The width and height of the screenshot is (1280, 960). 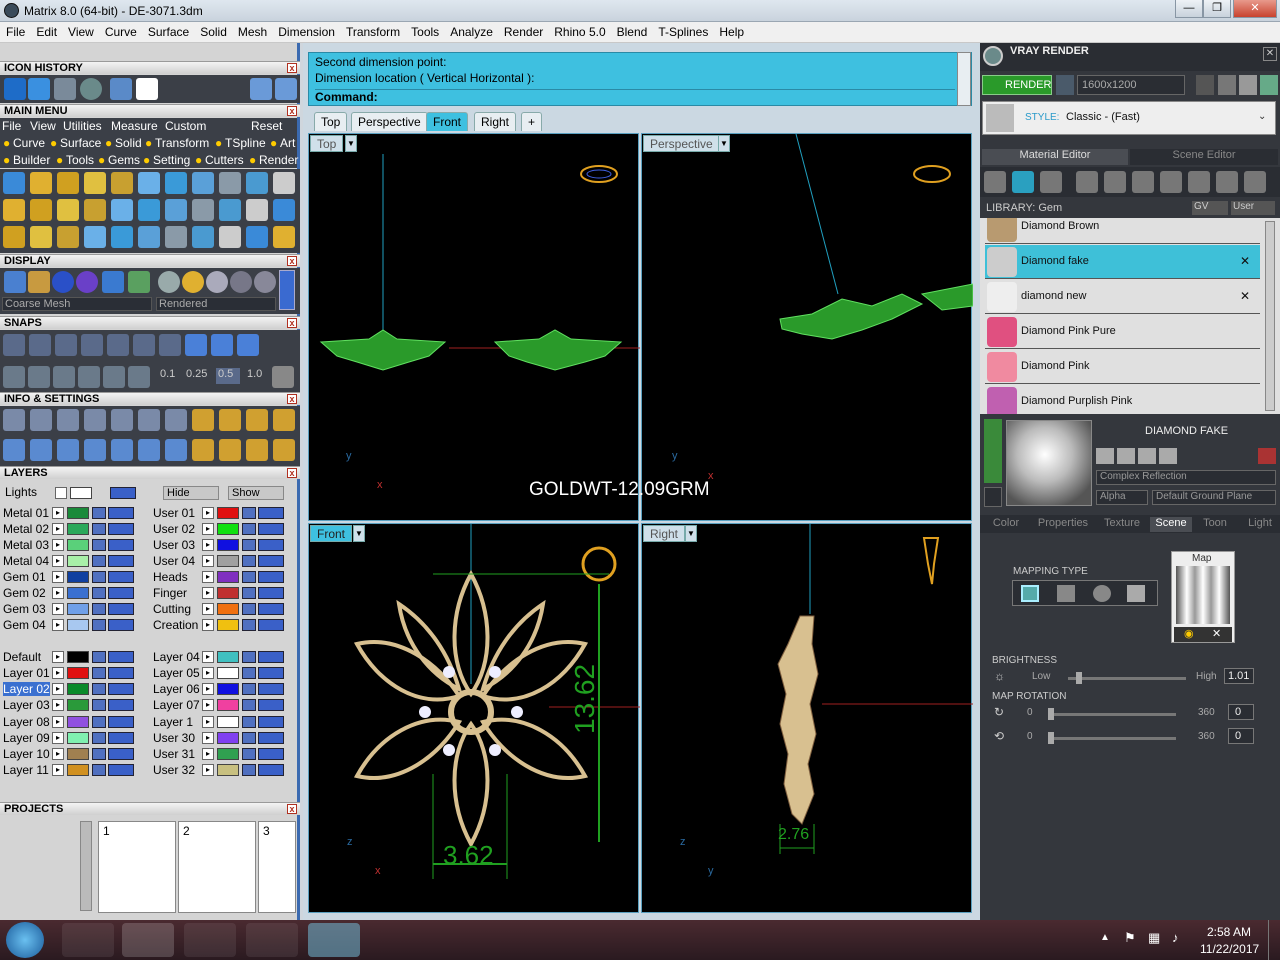 What do you see at coordinates (1204, 157) in the screenshot?
I see `tab-scene-editor: Scene Editor` at bounding box center [1204, 157].